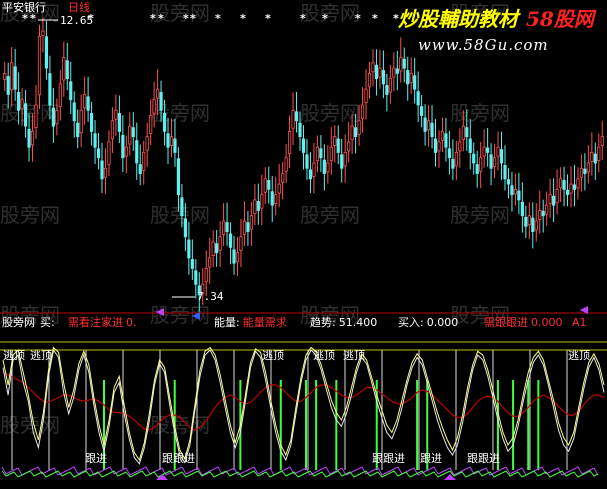 The height and width of the screenshot is (489, 607). What do you see at coordinates (324, 355) in the screenshot?
I see `top-signal-label: 逃顶` at bounding box center [324, 355].